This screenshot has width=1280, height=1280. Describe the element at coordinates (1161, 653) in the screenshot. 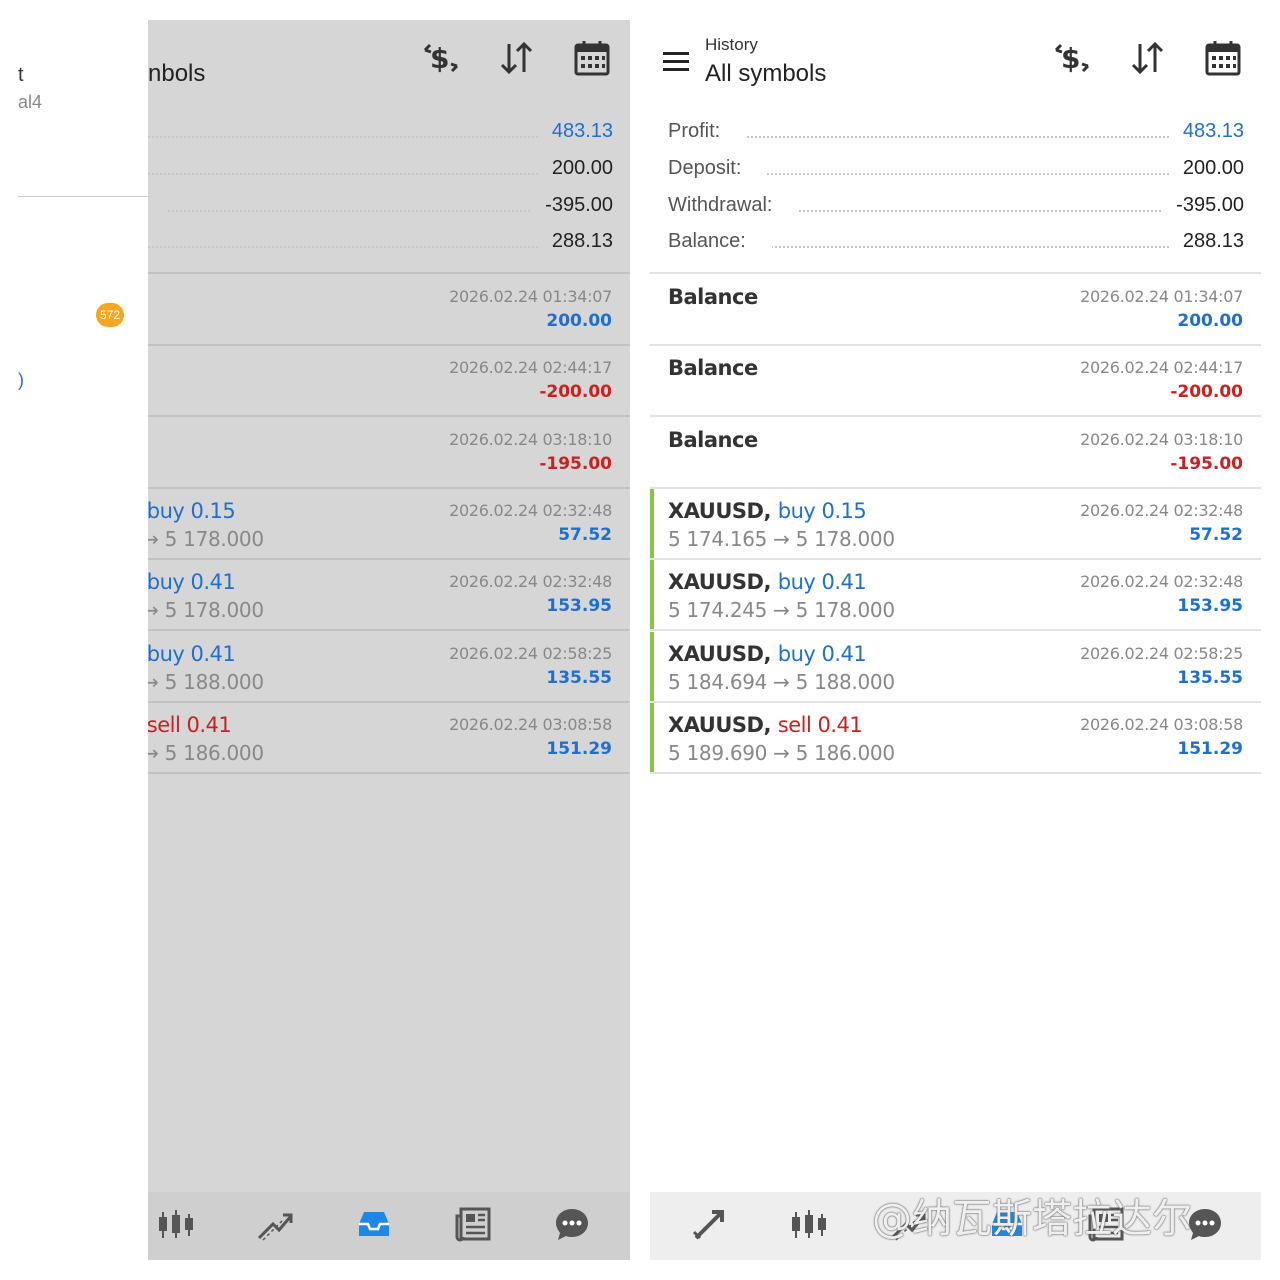

I see `row-timestamp: 2026.02.24 02:58:25` at that location.